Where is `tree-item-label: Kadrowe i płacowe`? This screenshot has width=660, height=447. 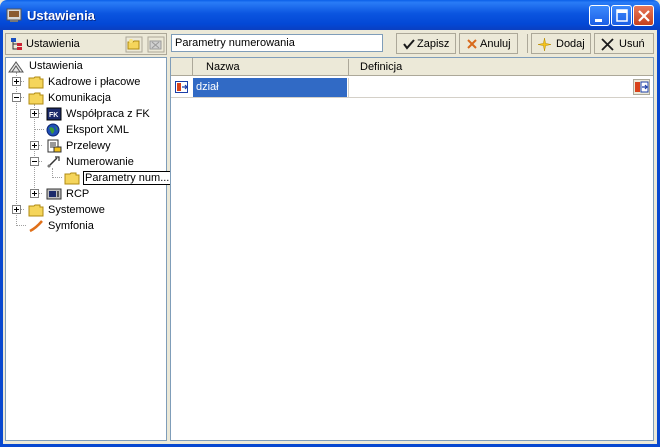 tree-item-label: Kadrowe i płacowe is located at coordinates (94, 82).